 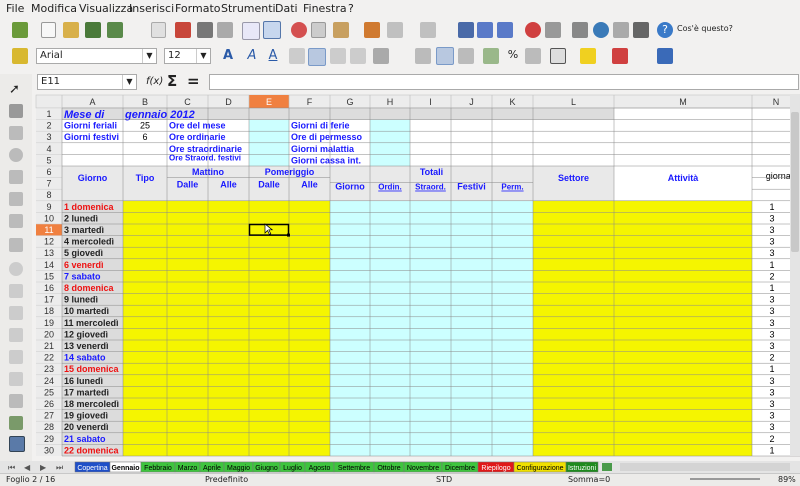 What do you see at coordinates (582, 468) in the screenshot?
I see `sheet-tab-label: Istruzioni` at bounding box center [582, 468].